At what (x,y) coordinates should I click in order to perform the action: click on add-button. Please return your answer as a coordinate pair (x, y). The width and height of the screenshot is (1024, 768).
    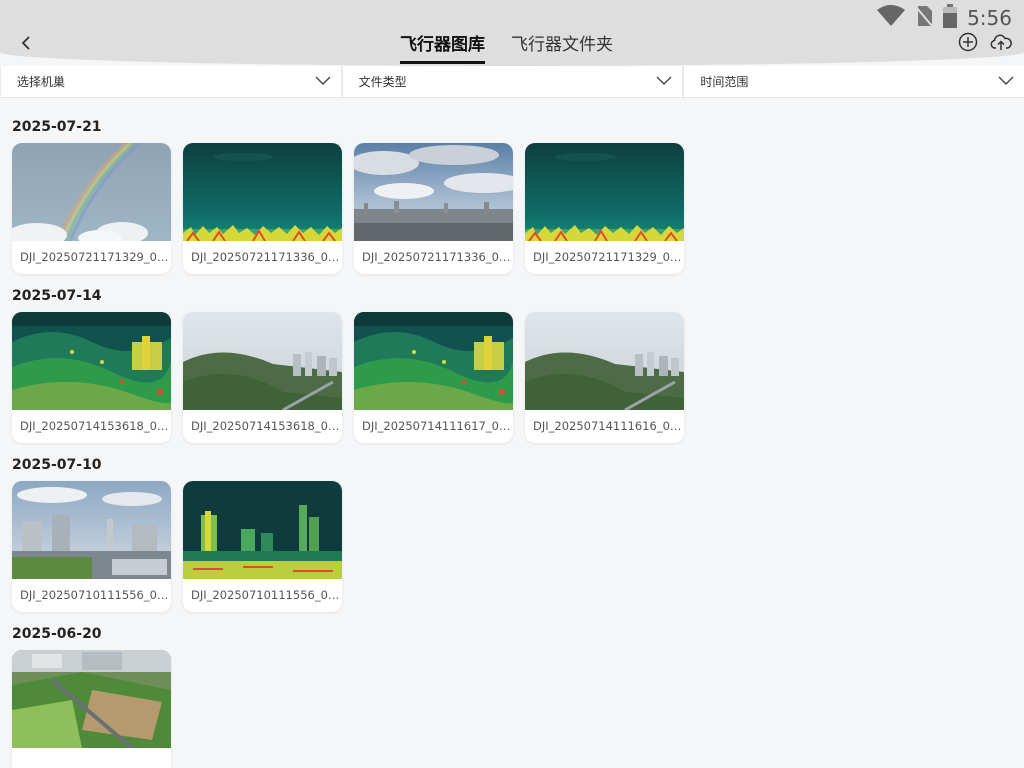
    Looking at the image, I should click on (968, 44).